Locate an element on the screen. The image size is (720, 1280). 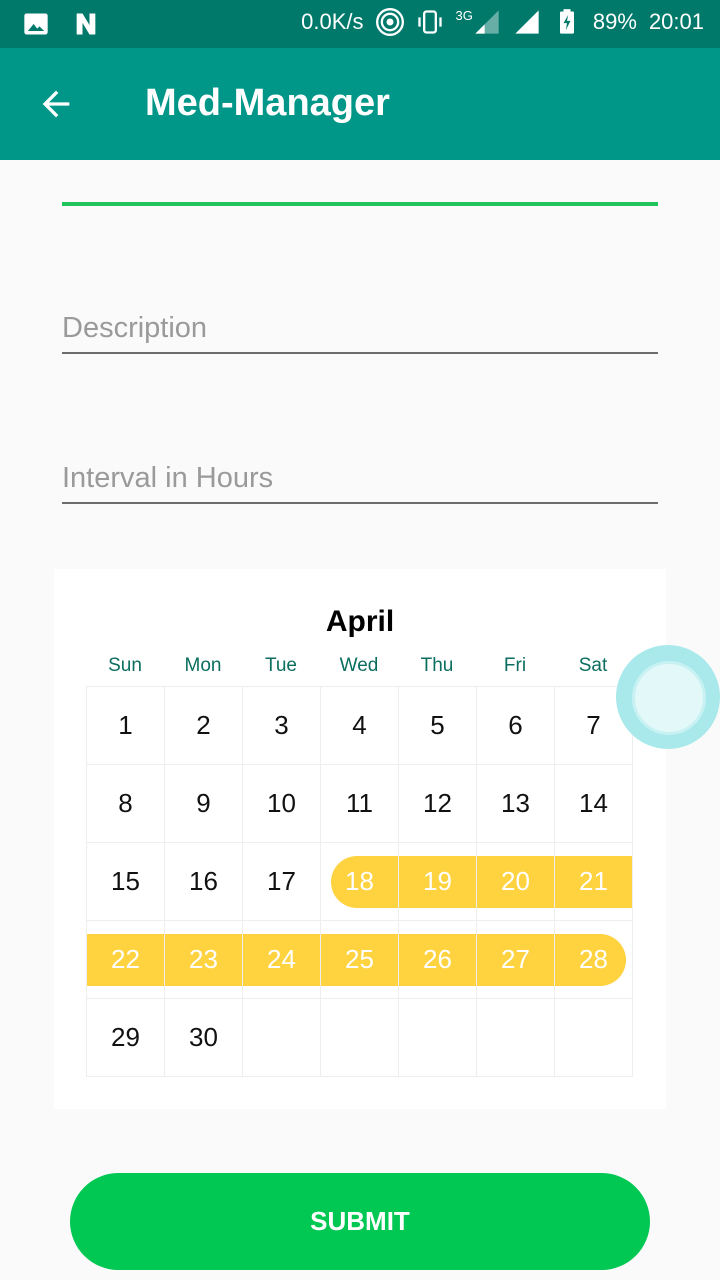
calendar-day-number: 3 is located at coordinates (281, 725).